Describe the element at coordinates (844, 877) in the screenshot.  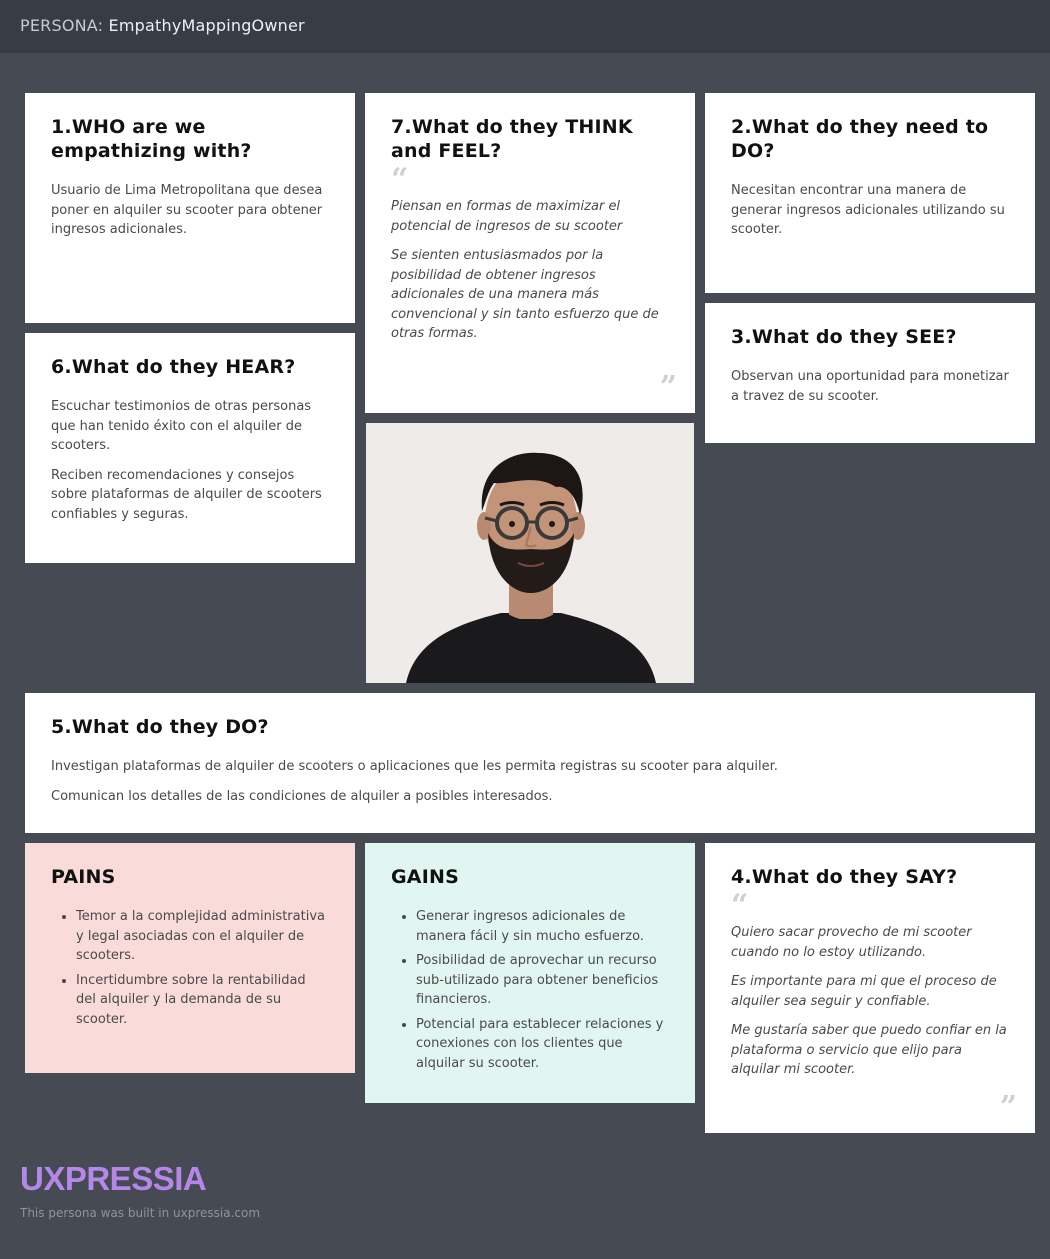
I see `say-title: 4.What do they SAY?` at that location.